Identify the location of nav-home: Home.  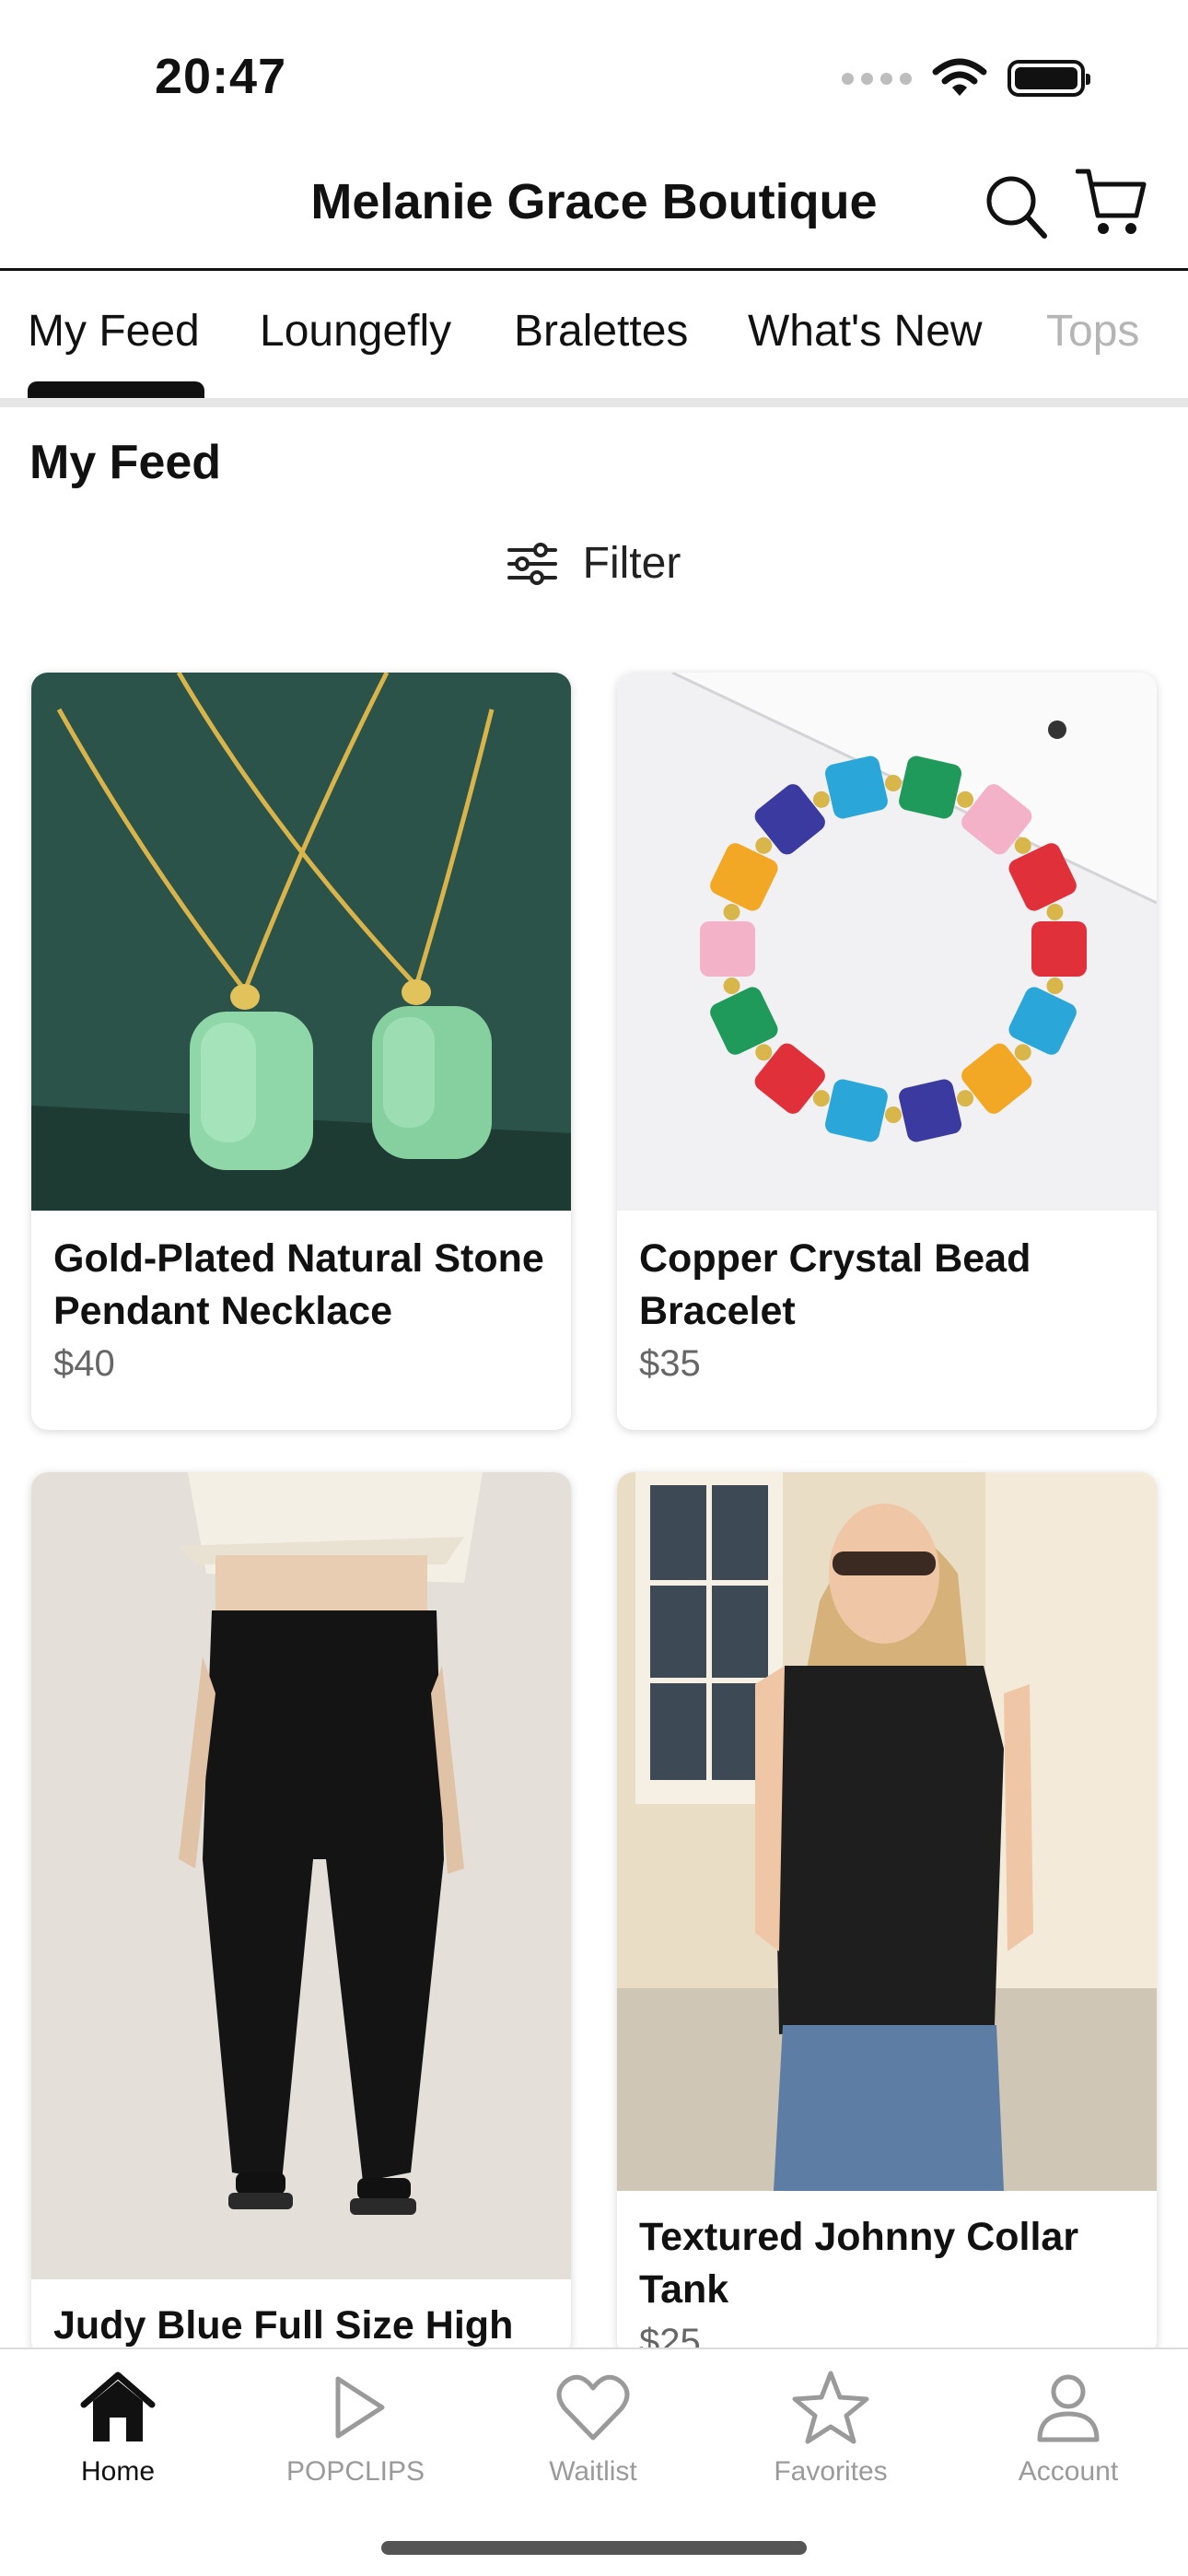
(118, 2427).